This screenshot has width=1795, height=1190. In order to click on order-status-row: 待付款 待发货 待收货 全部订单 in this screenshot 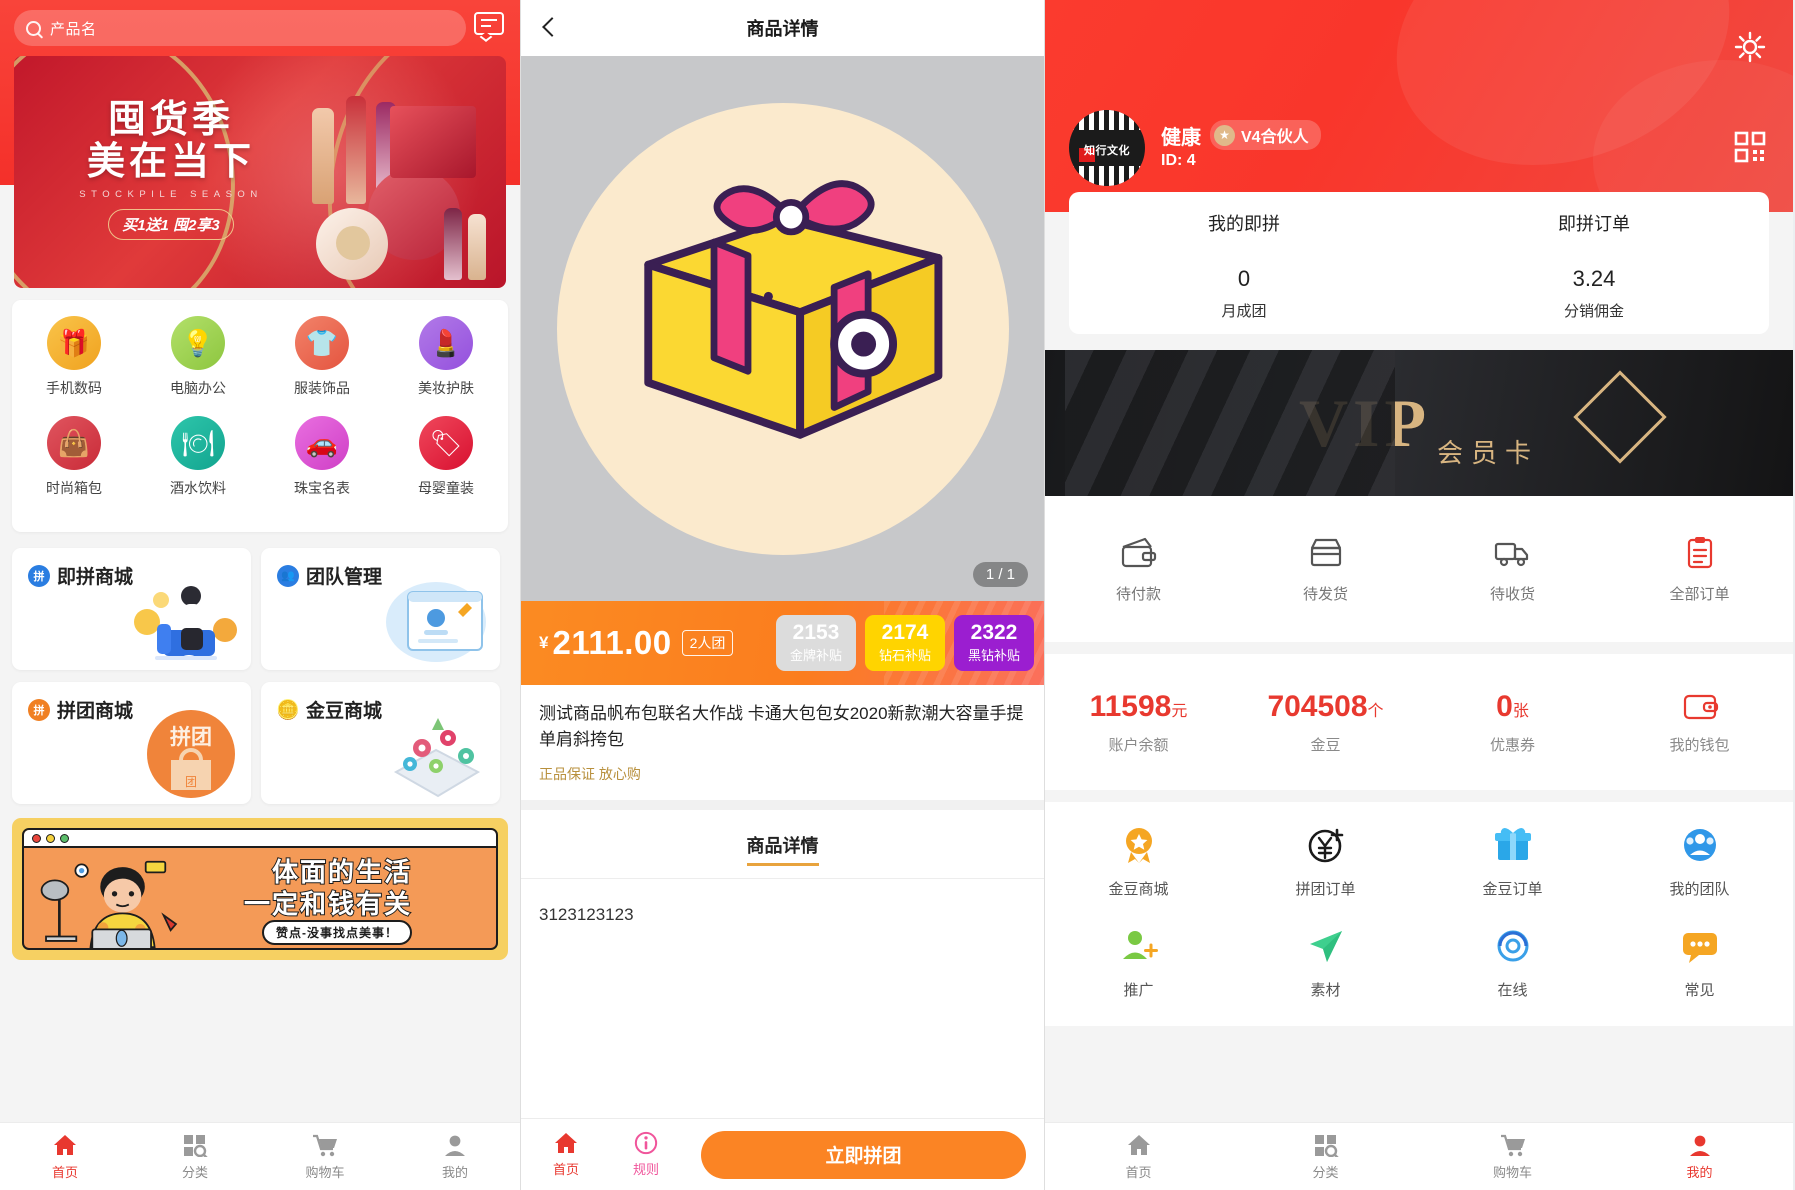, I will do `click(1419, 569)`.